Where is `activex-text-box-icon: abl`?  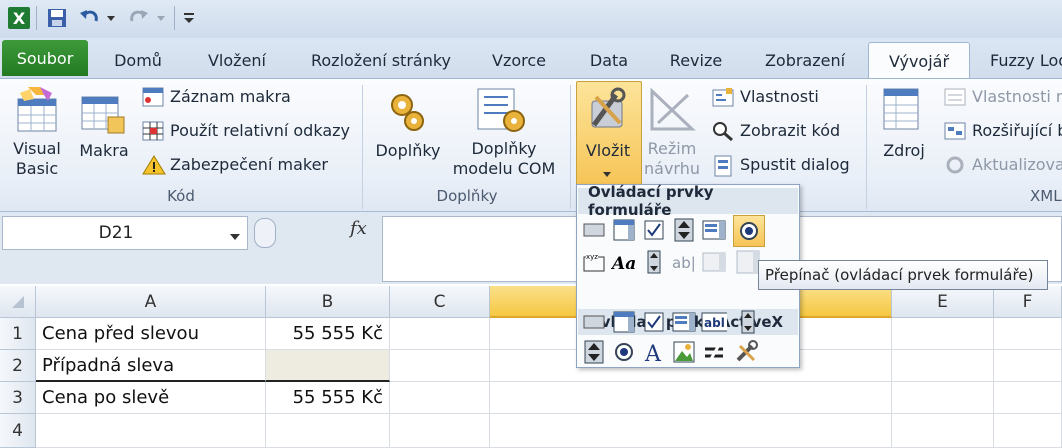 activex-text-box-icon: abl is located at coordinates (714, 322).